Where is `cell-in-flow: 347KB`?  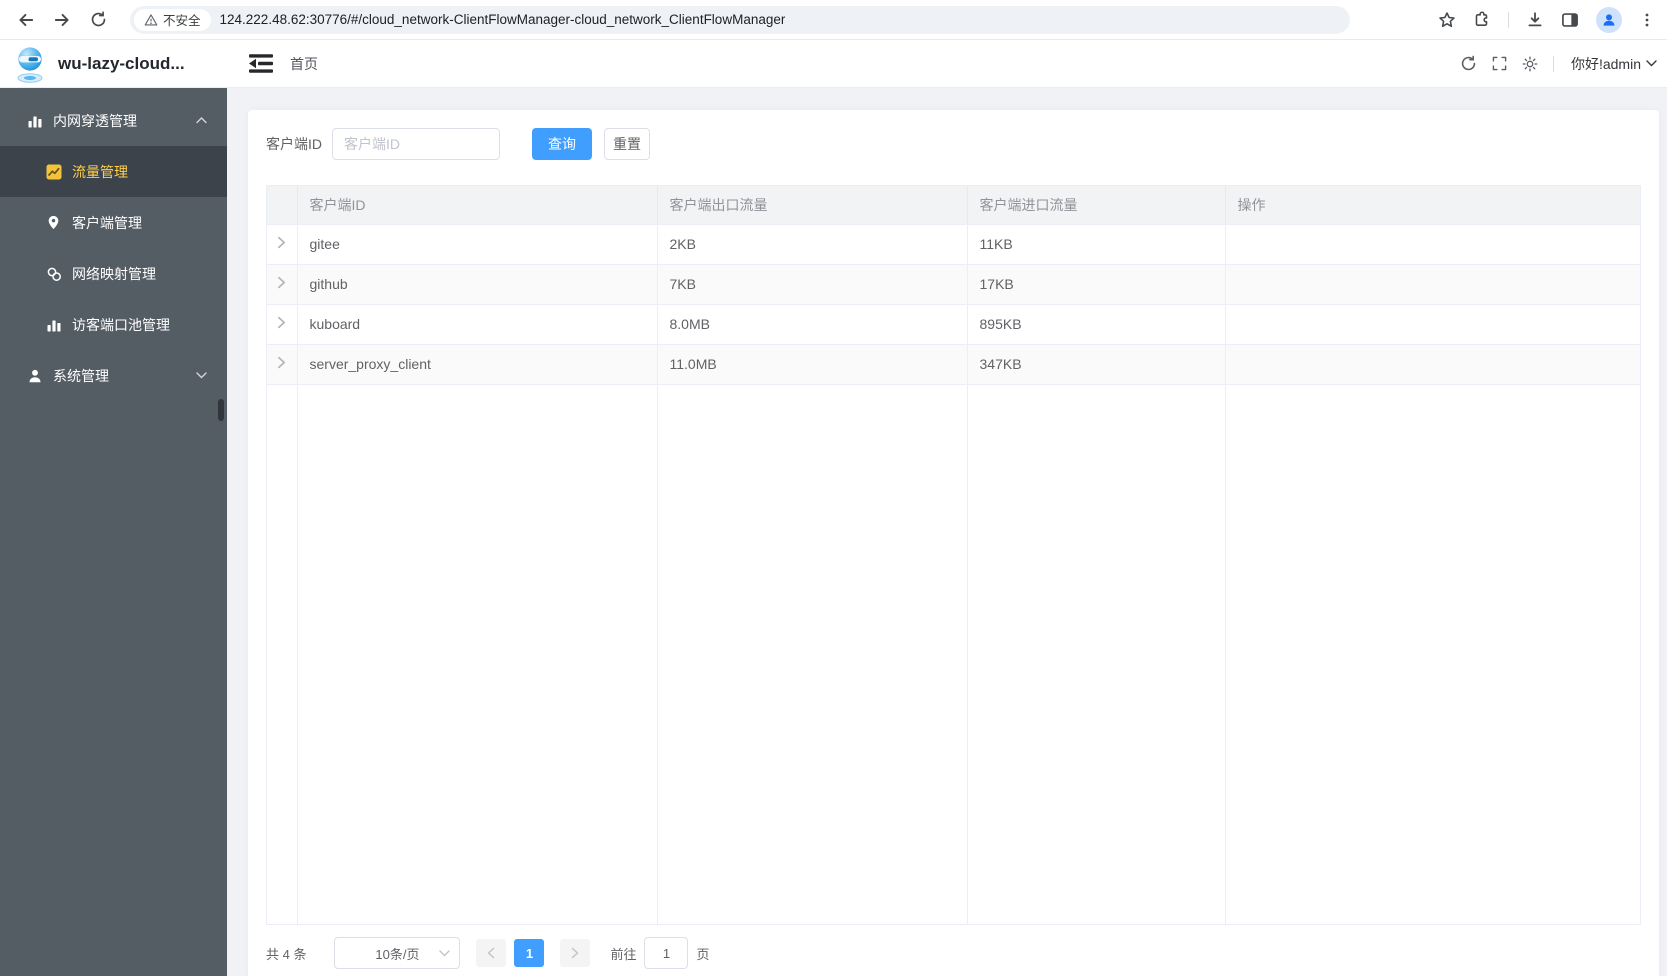 cell-in-flow: 347KB is located at coordinates (1096, 364).